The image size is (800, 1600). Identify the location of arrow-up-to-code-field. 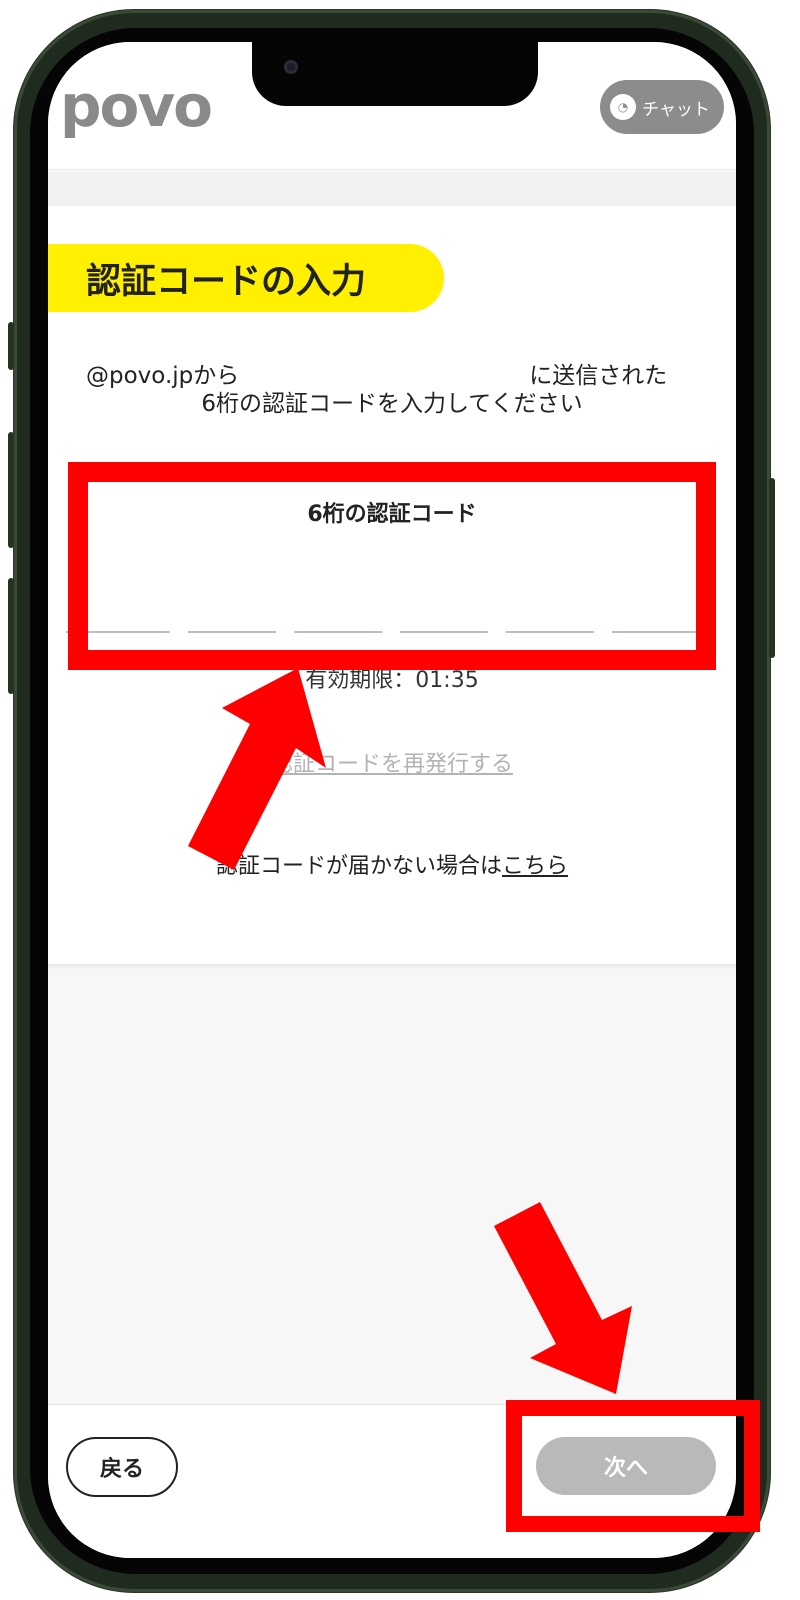
(257, 769).